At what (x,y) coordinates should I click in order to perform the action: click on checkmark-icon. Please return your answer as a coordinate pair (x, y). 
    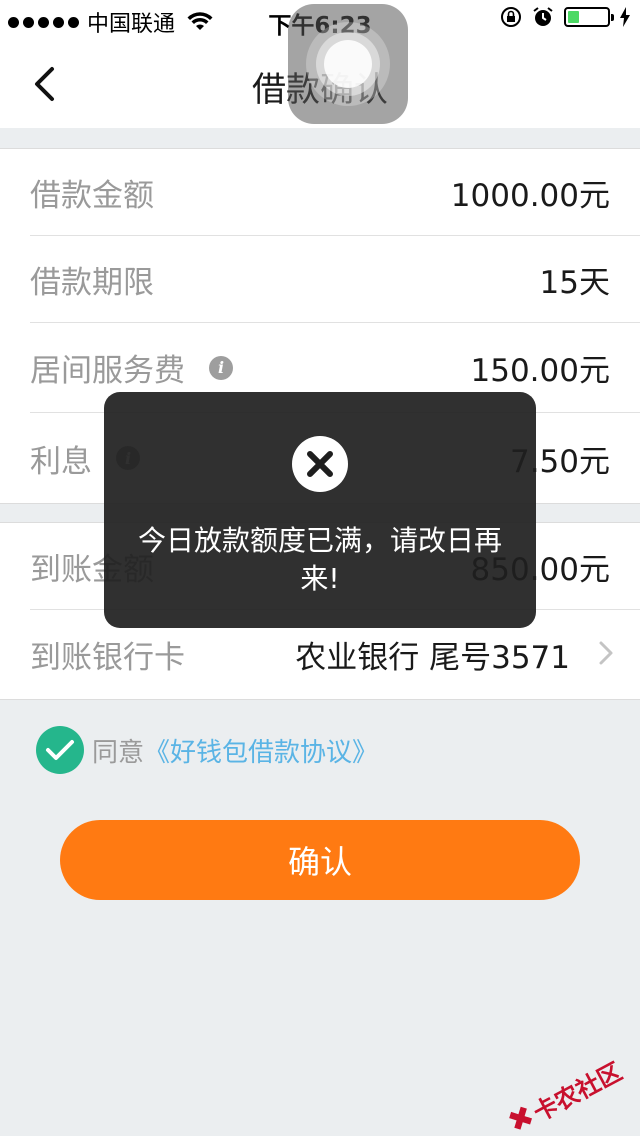
    Looking at the image, I should click on (60, 750).